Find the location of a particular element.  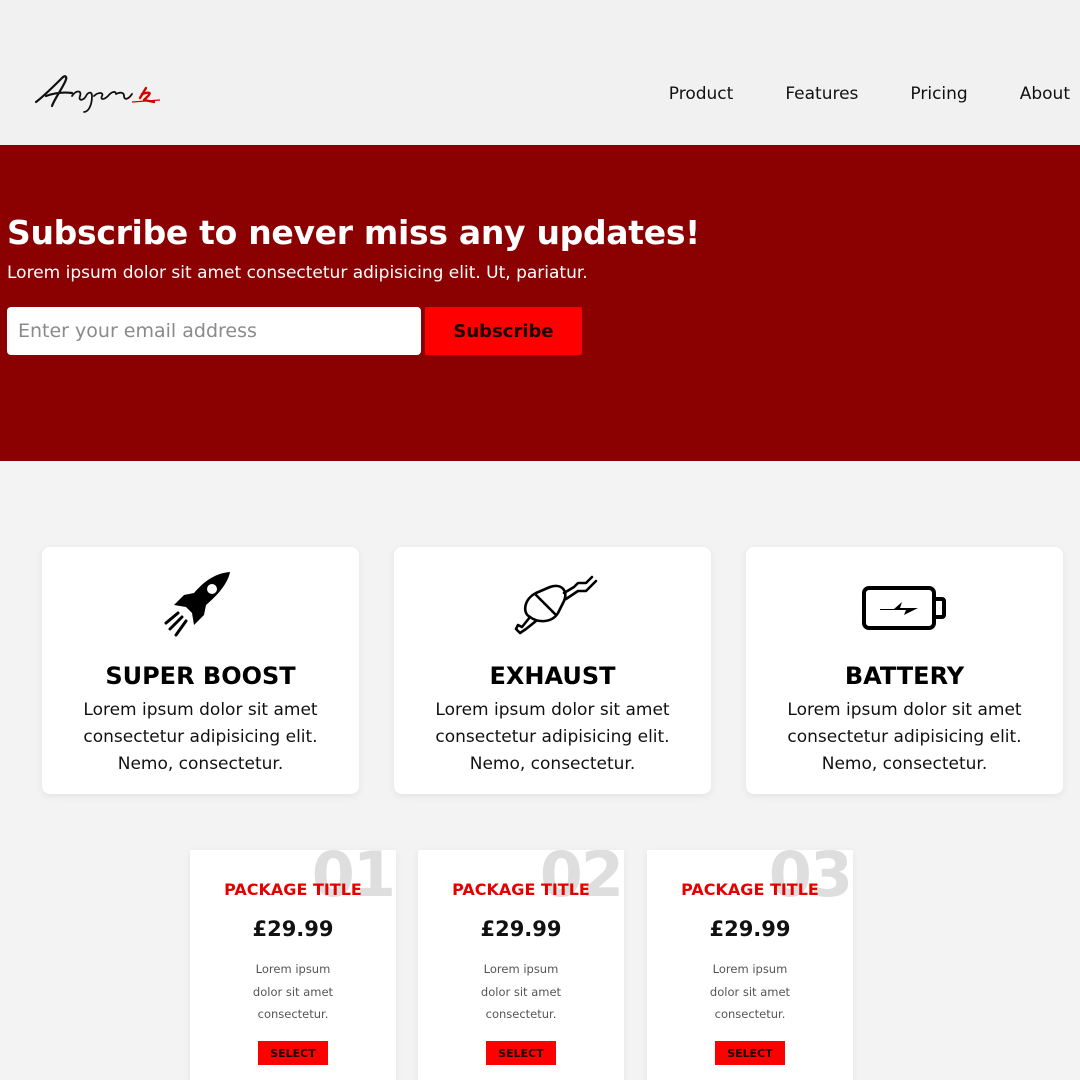

subscribe-title: Subscribe to never miss any updates! is located at coordinates (353, 232).